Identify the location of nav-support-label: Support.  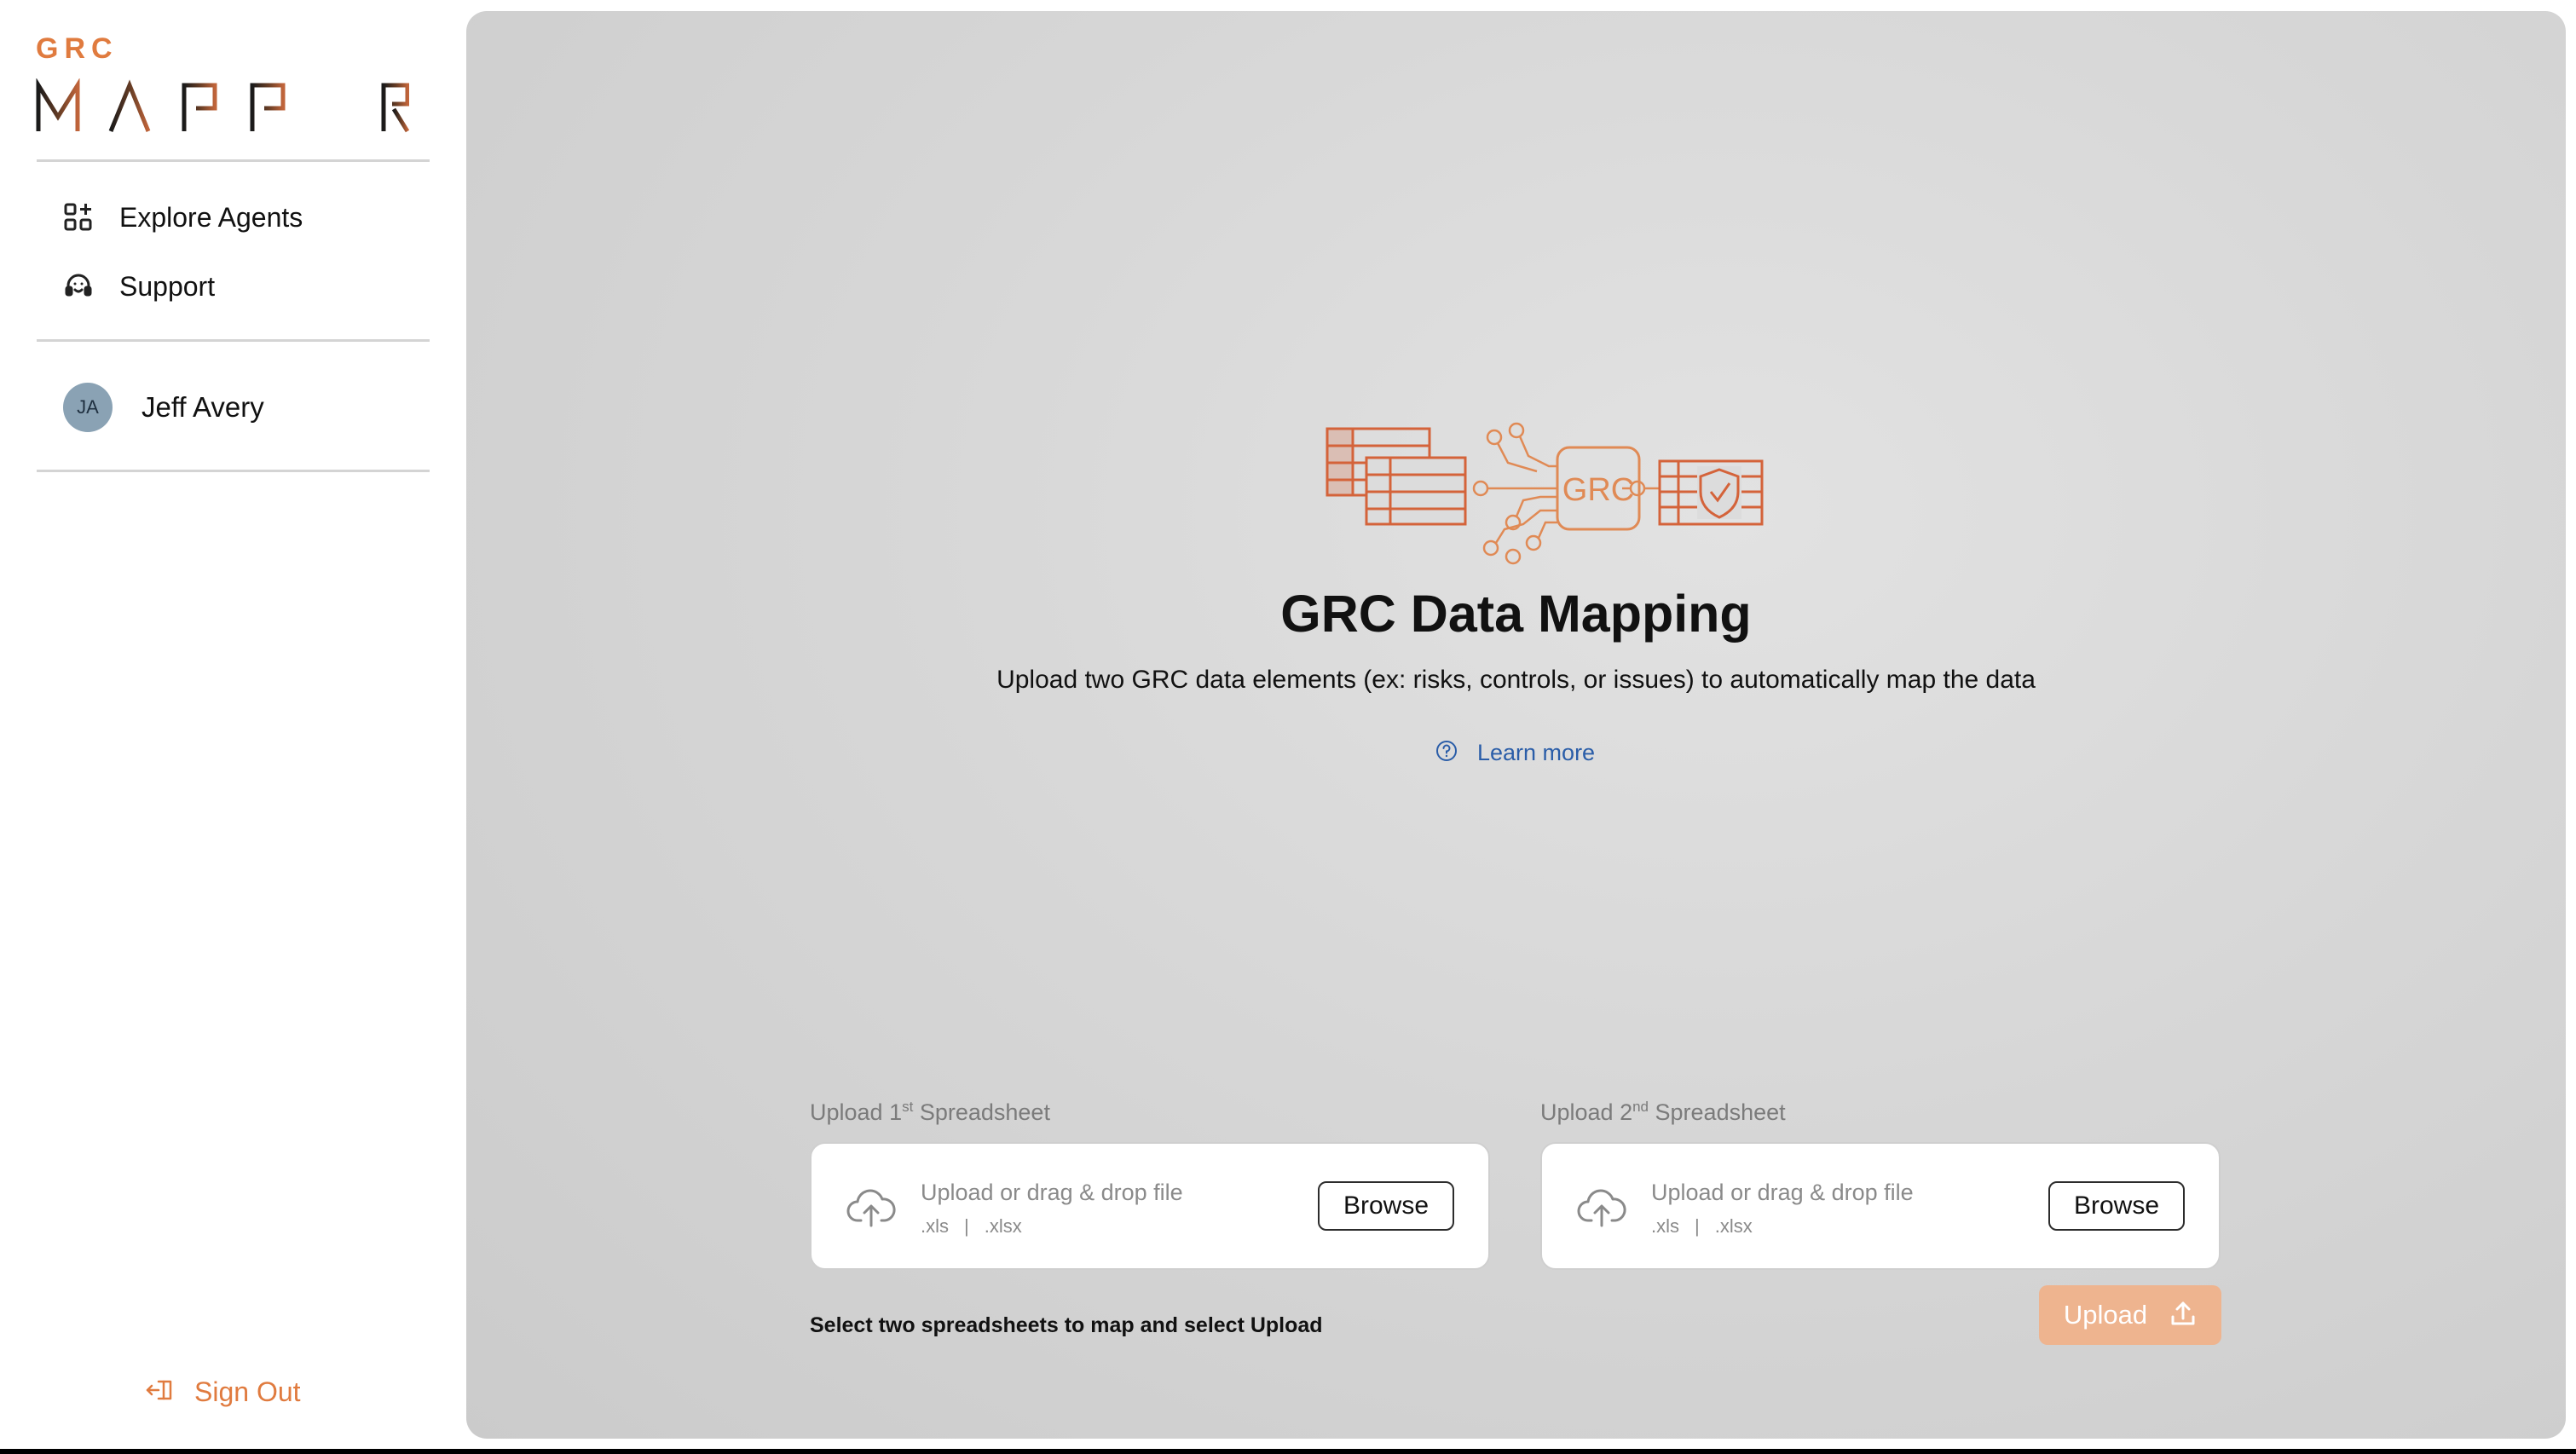
(167, 286).